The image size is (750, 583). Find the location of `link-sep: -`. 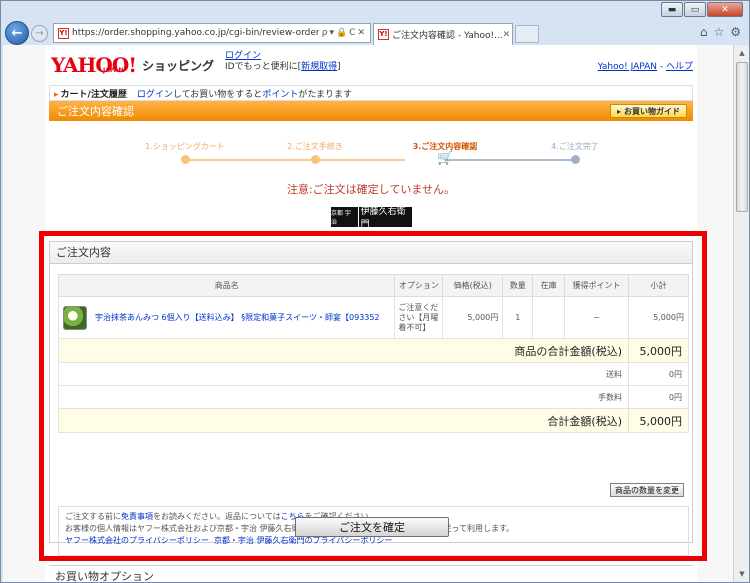

link-sep: - is located at coordinates (661, 67).